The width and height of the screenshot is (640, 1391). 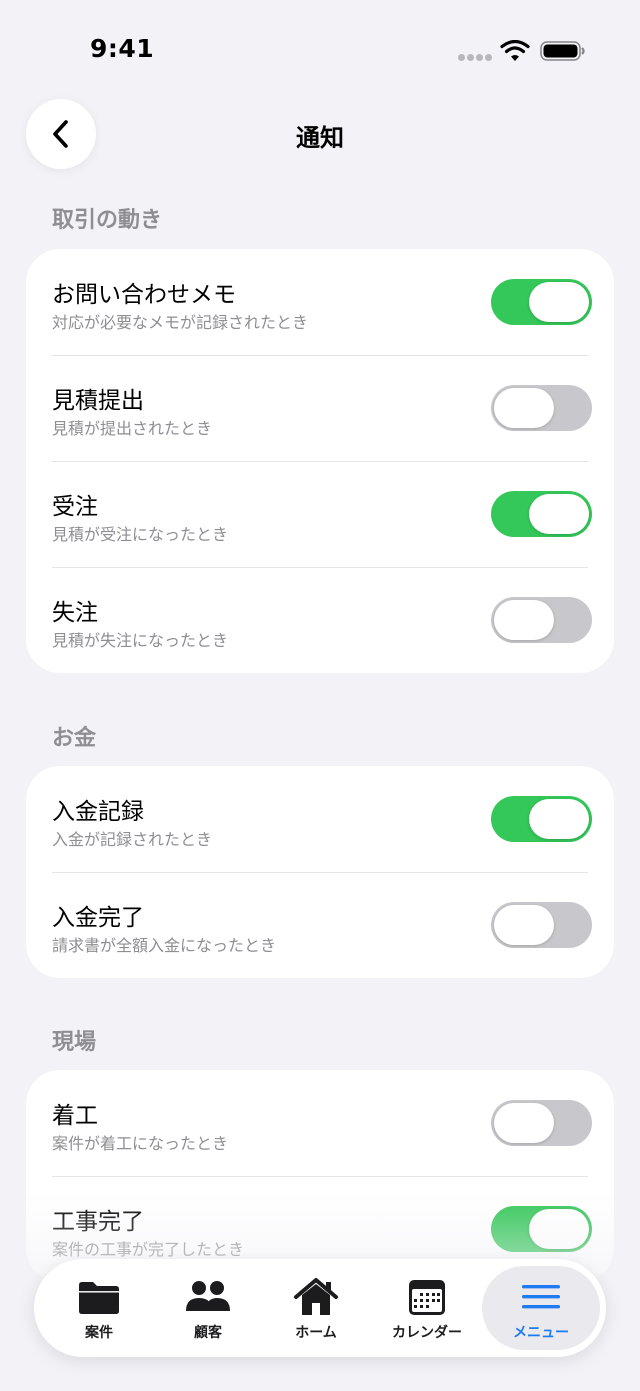 I want to click on notification-row-order-received: 受注 見積が受注になったとき, so click(x=320, y=514).